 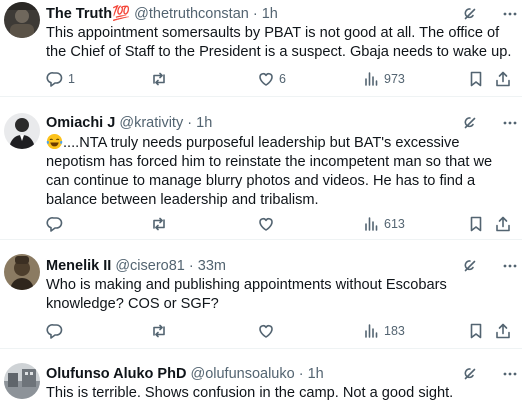 I want to click on views-button: 613, so click(x=383, y=224).